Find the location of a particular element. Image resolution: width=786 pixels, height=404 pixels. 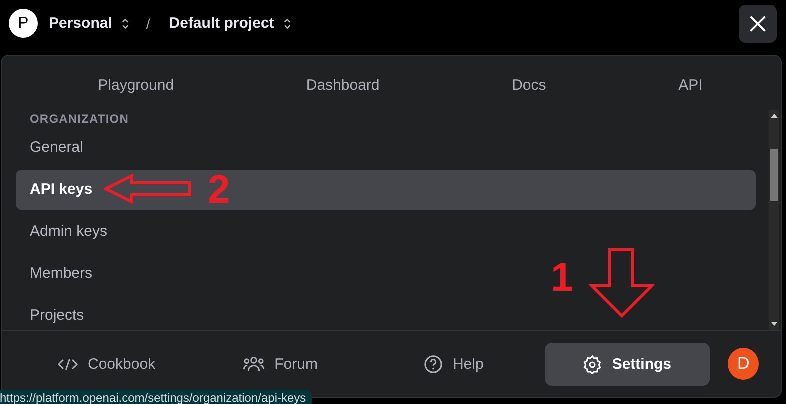

footer-button: Settings is located at coordinates (627, 364).